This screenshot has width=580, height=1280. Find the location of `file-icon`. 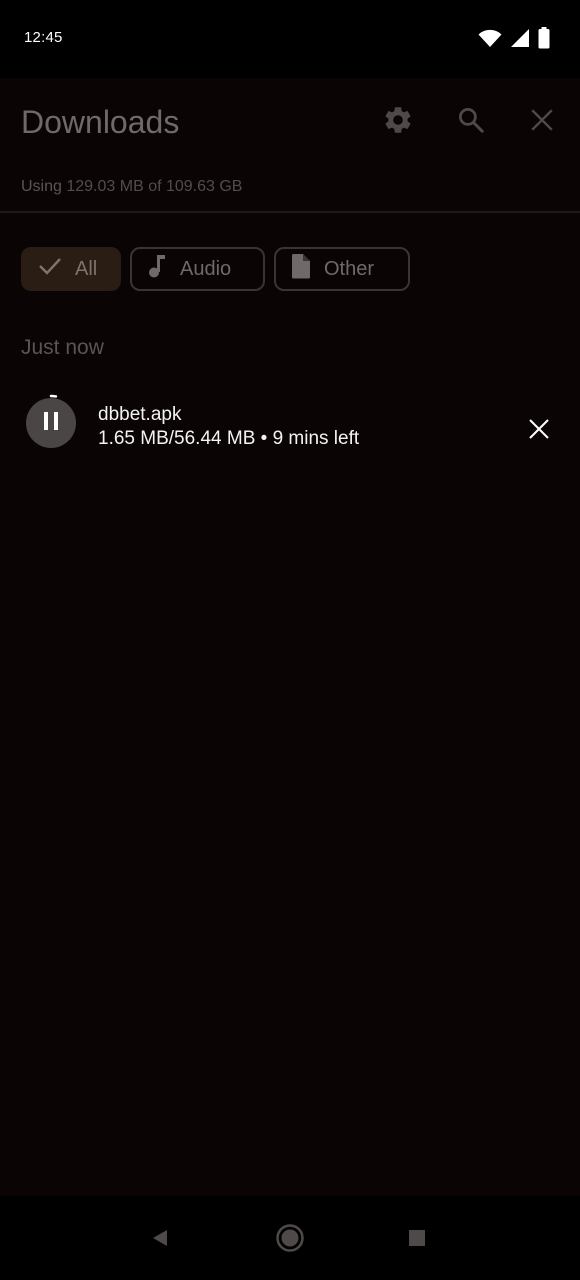

file-icon is located at coordinates (301, 269).